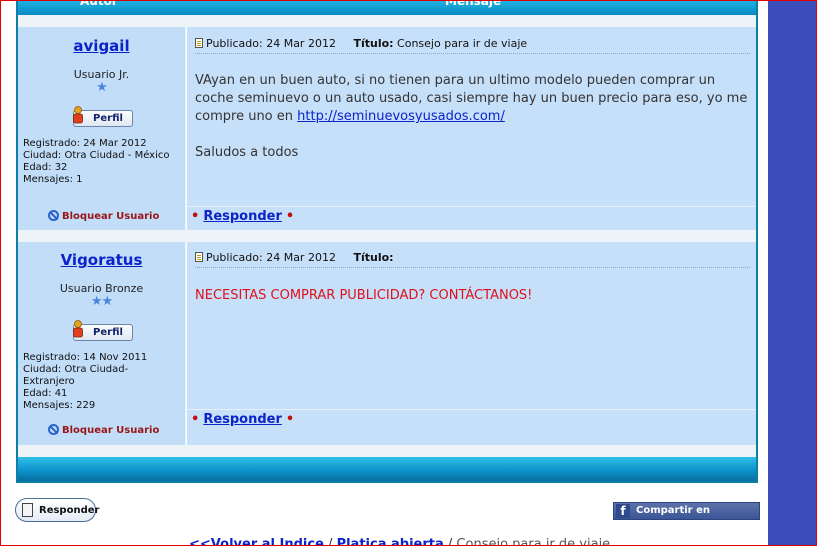 The width and height of the screenshot is (817, 546). Describe the element at coordinates (101, 46) in the screenshot. I see `author-name-link: avigail` at that location.